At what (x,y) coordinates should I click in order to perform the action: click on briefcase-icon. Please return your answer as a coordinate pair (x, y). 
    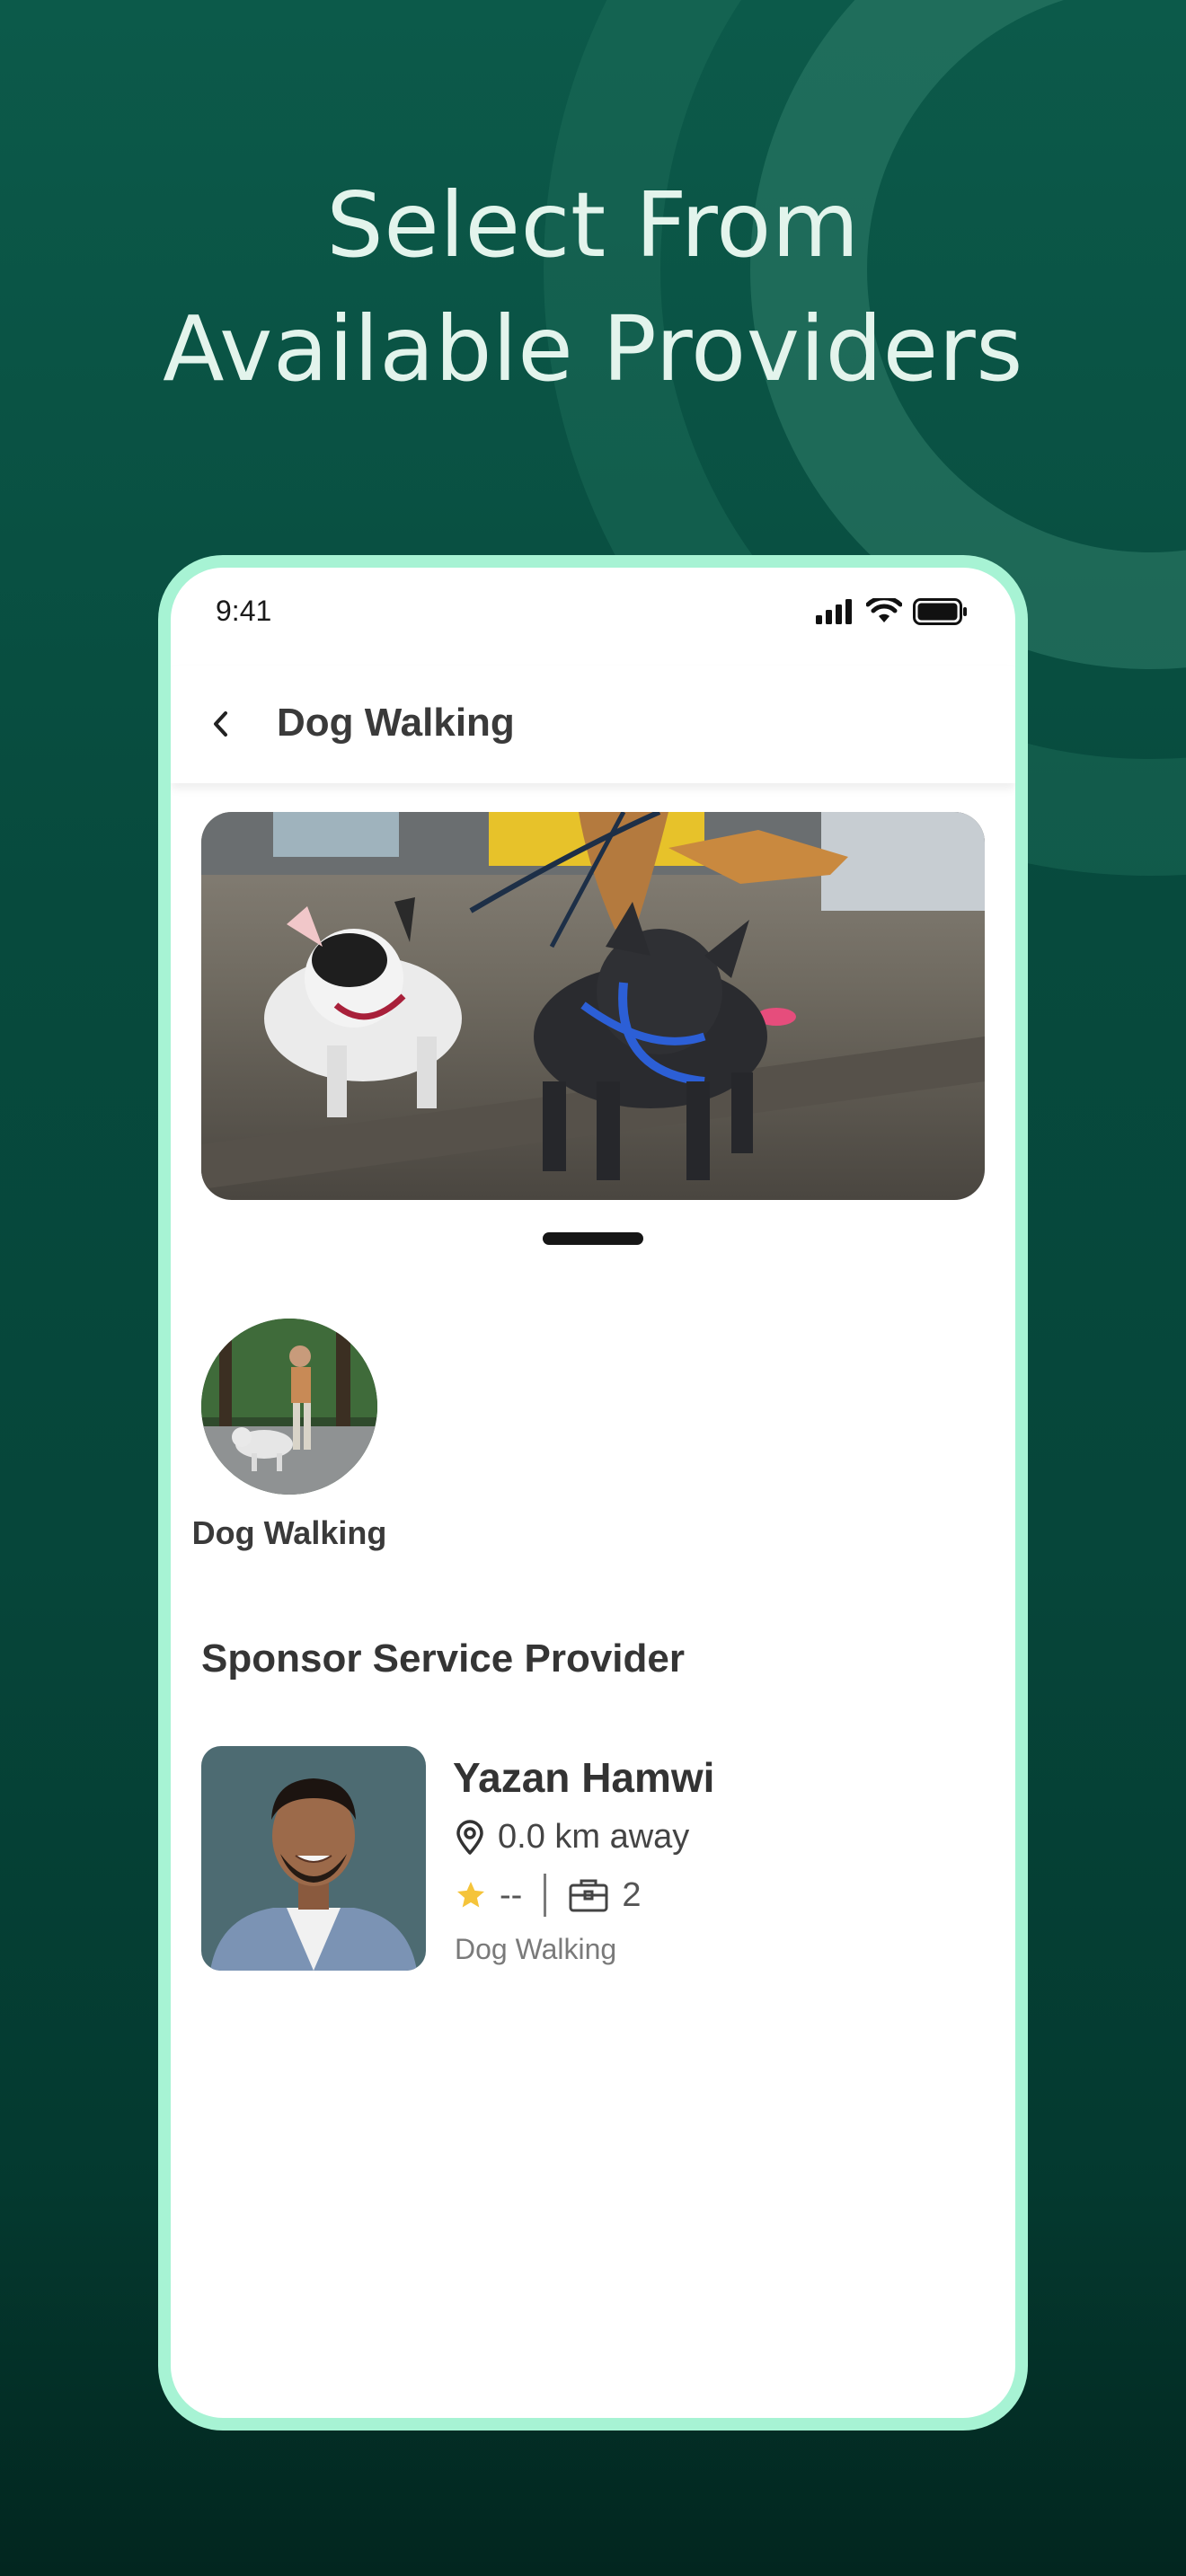
    Looking at the image, I should click on (588, 1895).